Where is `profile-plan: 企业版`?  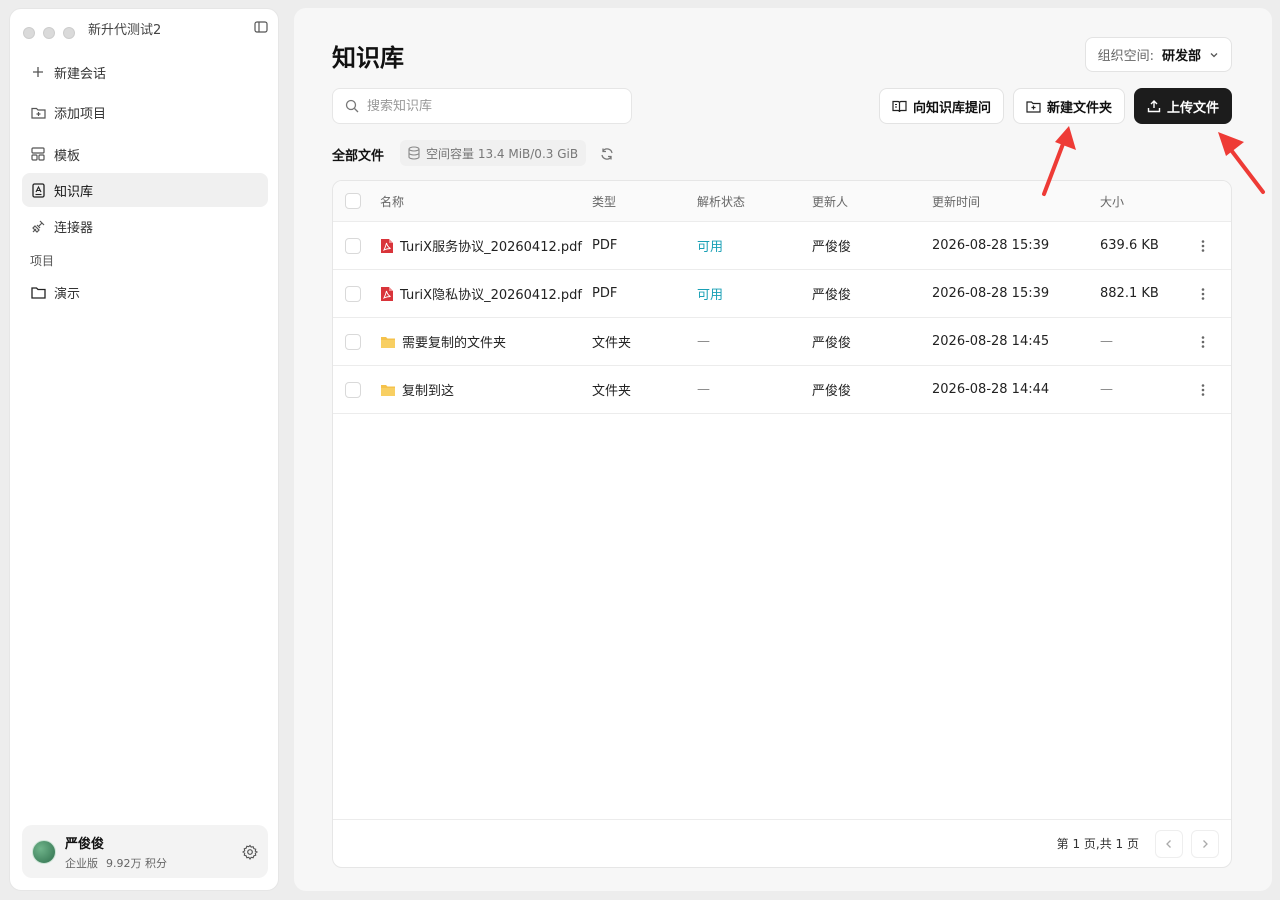
profile-plan: 企业版 is located at coordinates (81, 863).